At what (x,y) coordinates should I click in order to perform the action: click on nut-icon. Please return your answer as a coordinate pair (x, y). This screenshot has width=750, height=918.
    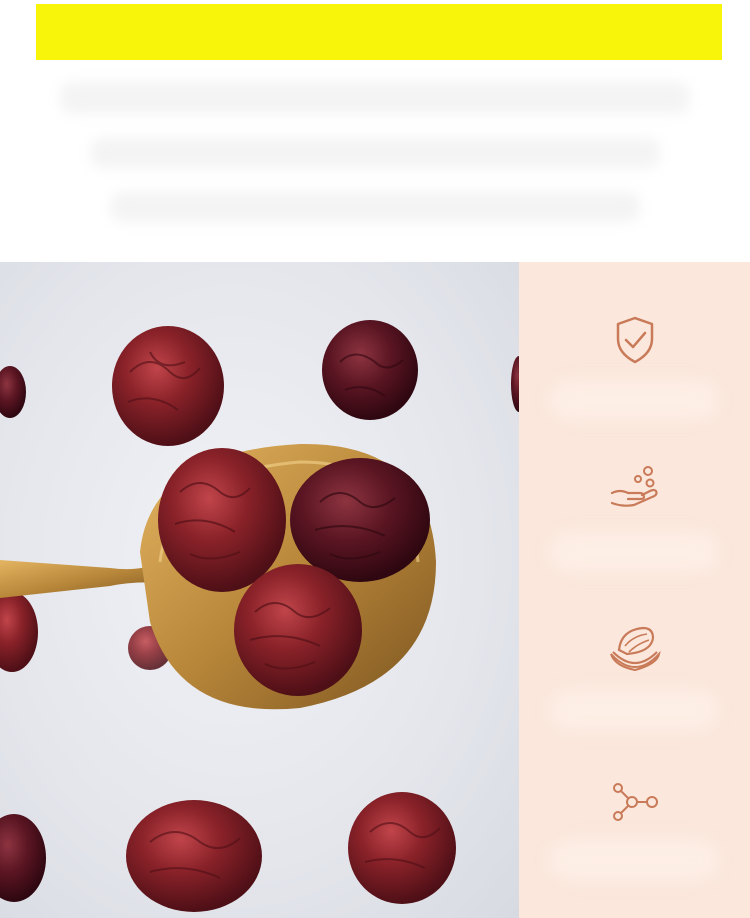
    Looking at the image, I should click on (635, 650).